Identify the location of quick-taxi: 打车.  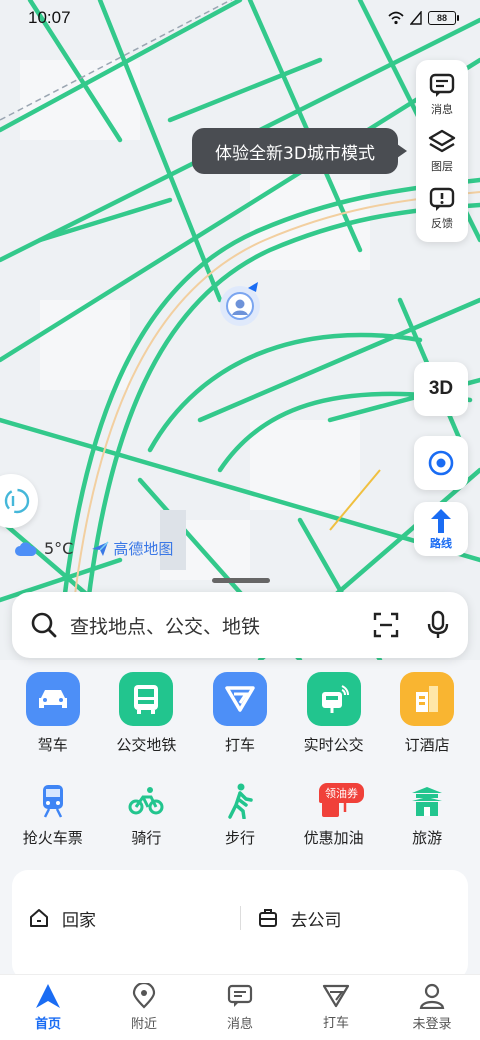
(240, 713).